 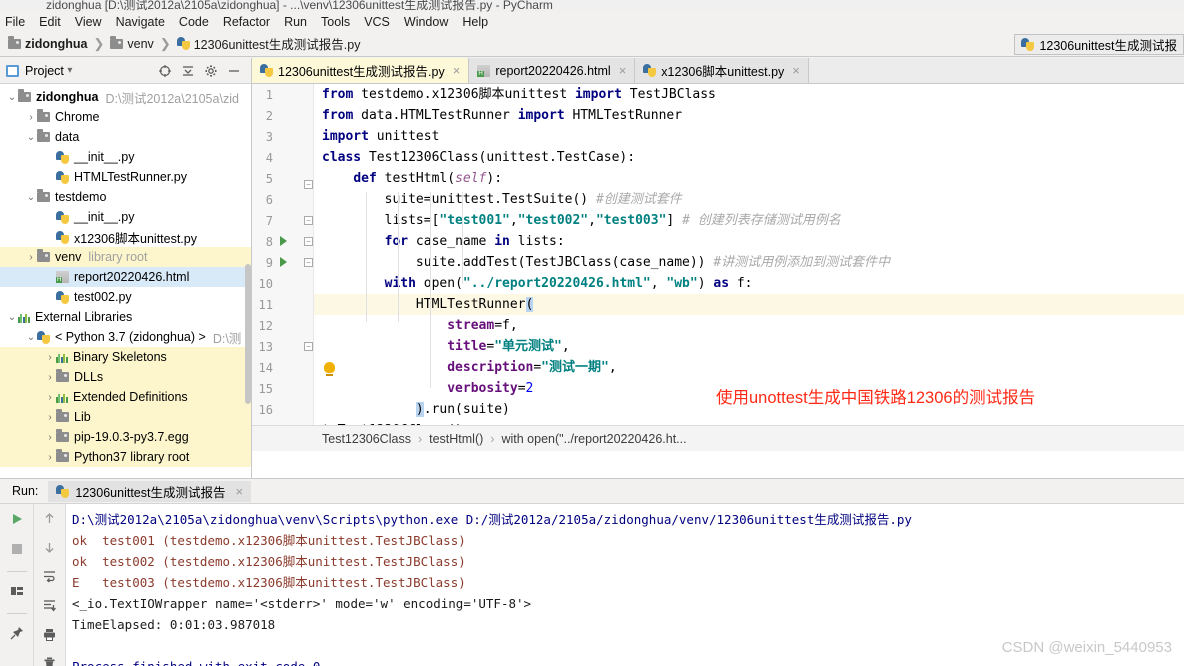 I want to click on breadcrumb-item-2: venv, so click(x=132, y=43).